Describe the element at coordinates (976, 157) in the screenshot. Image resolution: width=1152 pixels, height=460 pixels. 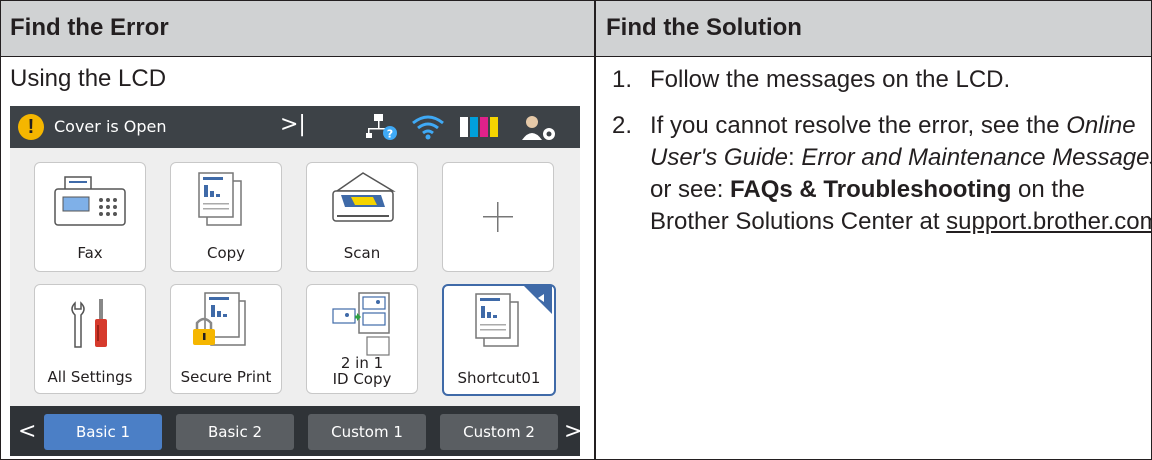
I see `error-messages-ref: Error and Maintenance Messages` at that location.